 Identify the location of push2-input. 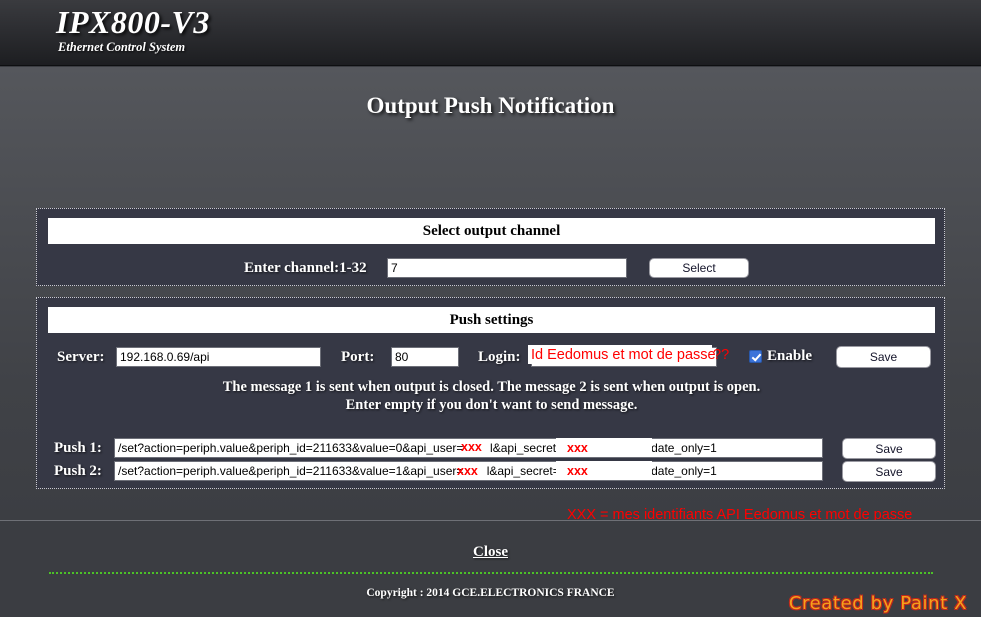
(468, 471).